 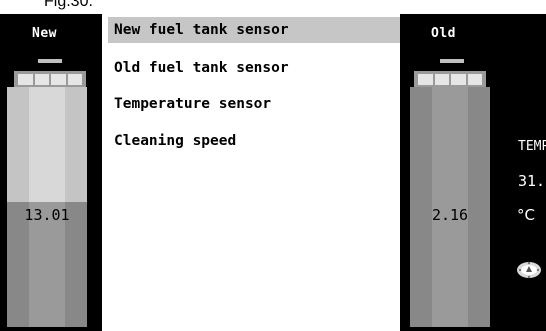 I want to click on old-tank-indicator-dash, so click(x=452, y=61).